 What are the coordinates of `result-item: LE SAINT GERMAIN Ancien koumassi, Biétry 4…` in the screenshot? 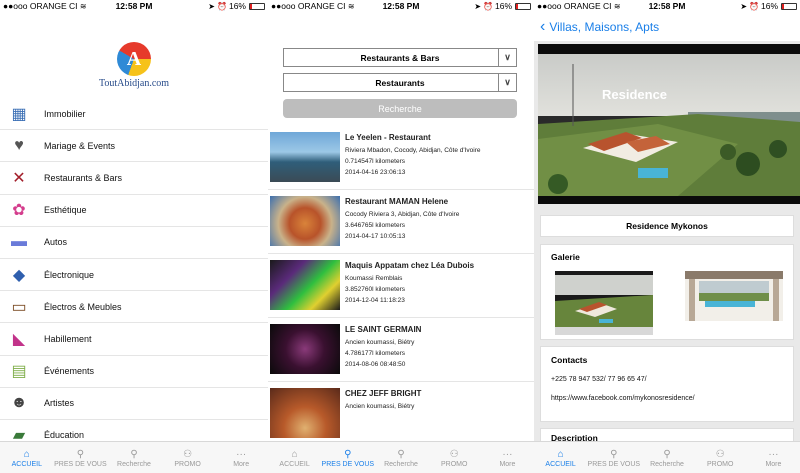 It's located at (401, 350).